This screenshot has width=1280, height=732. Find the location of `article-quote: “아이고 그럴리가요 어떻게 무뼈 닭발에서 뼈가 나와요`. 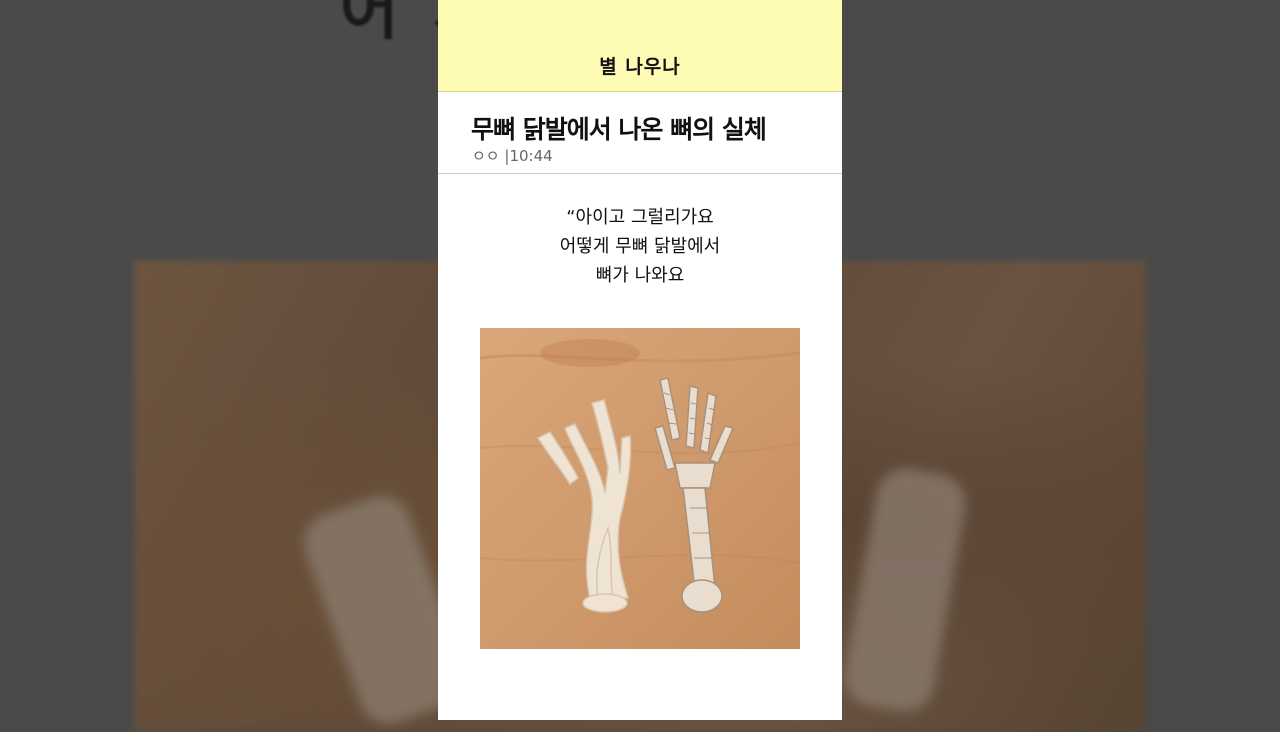

article-quote: “아이고 그럴리가요 어떻게 무뼈 닭발에서 뼈가 나와요 is located at coordinates (640, 246).